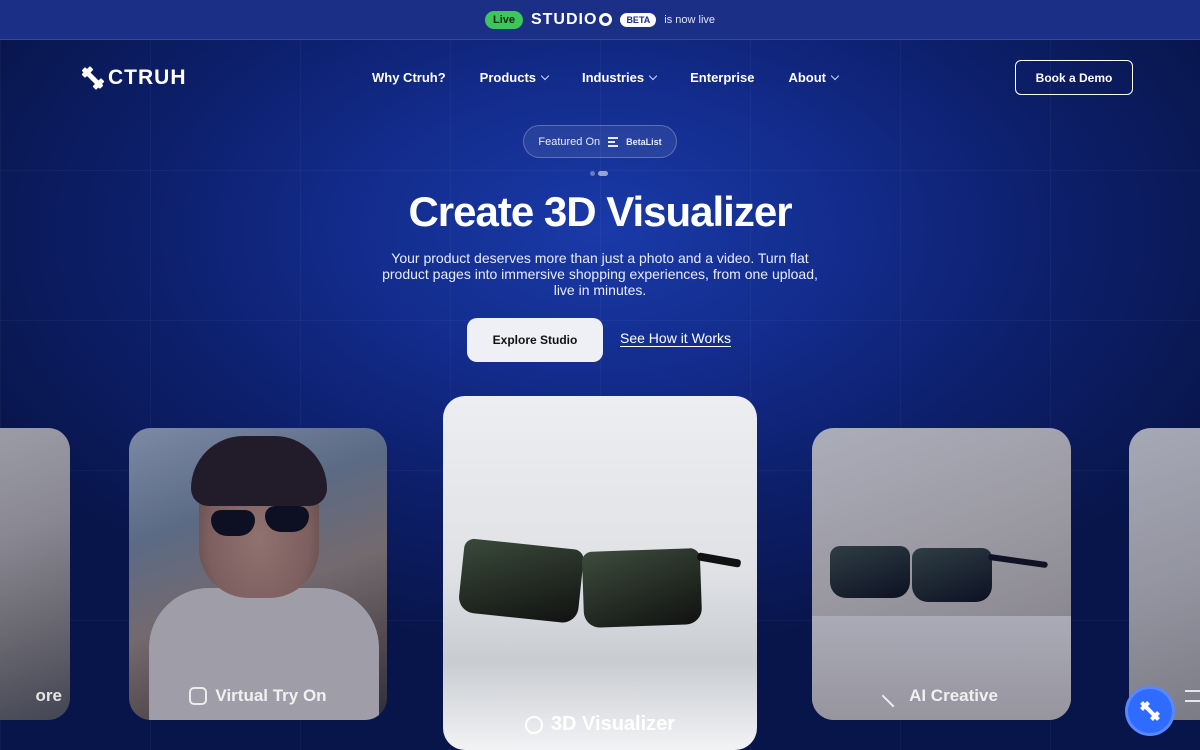  I want to click on carousel-dot, so click(592, 173).